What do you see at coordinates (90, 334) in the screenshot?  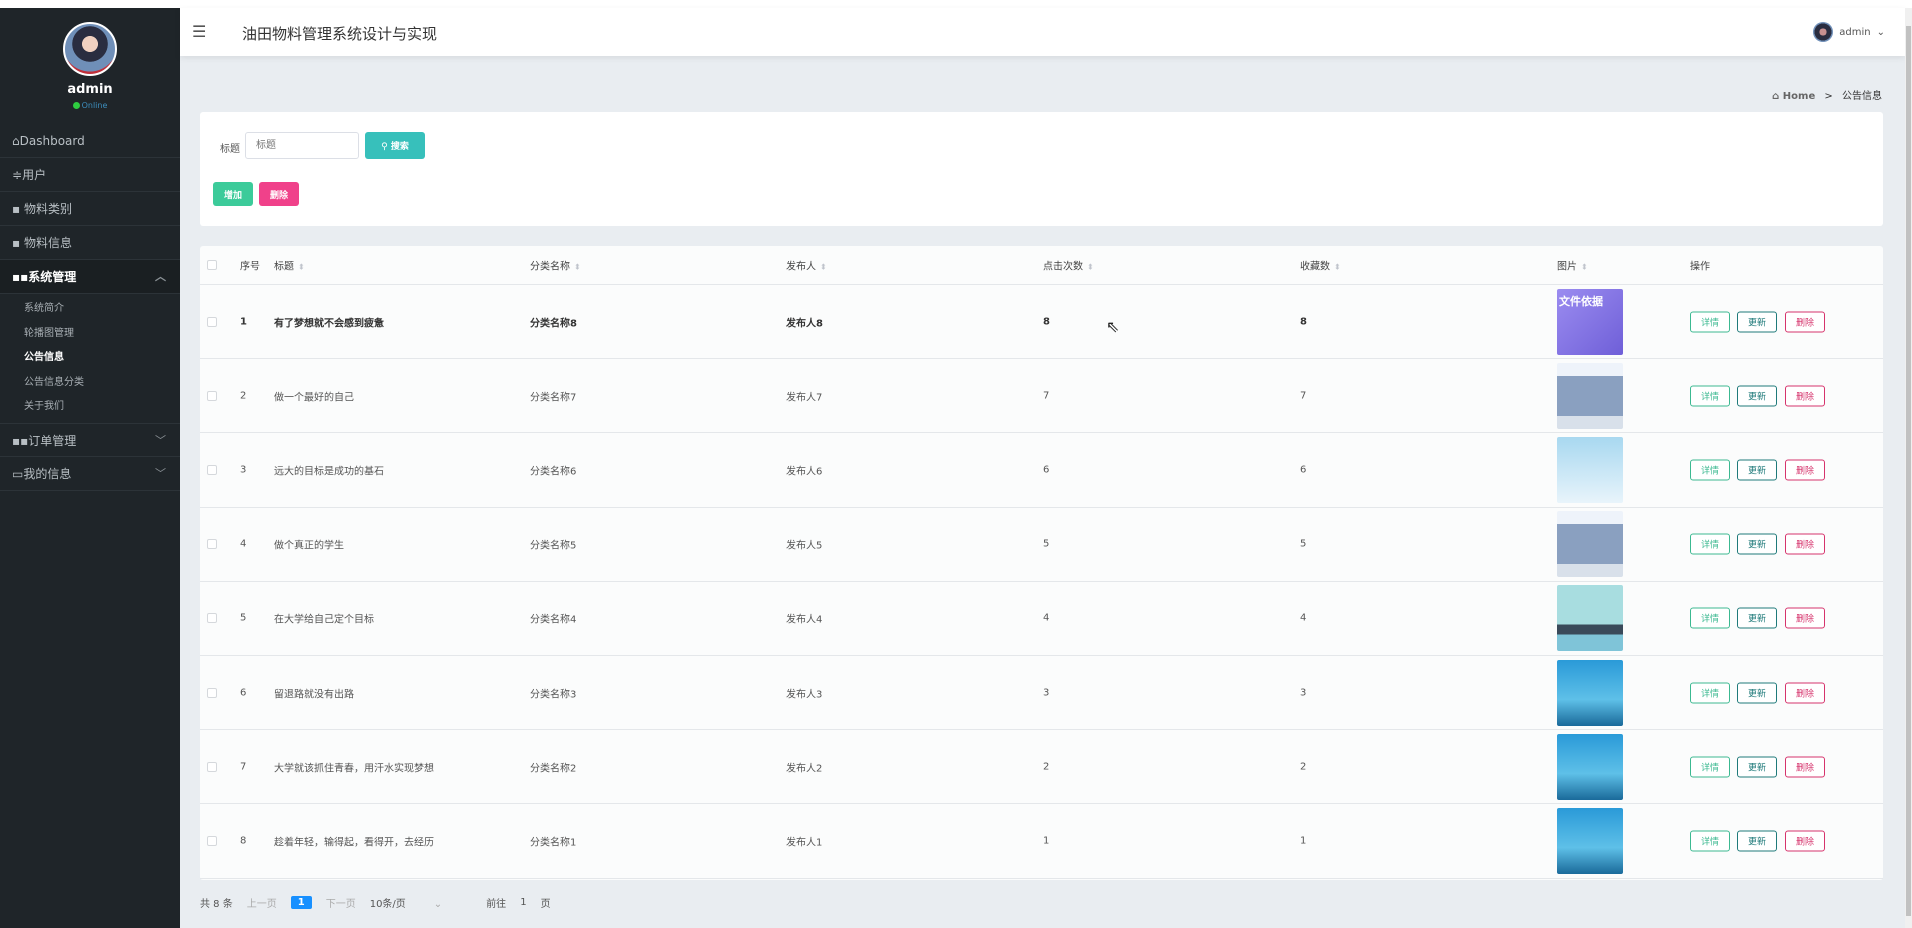 I see `submenu-carousel: 轮播图管理` at bounding box center [90, 334].